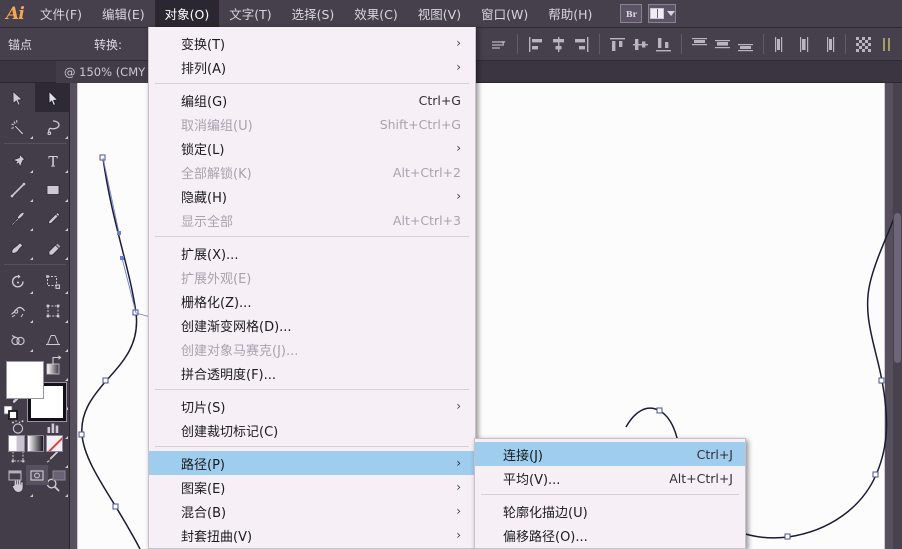  I want to click on width-tool, so click(17, 310).